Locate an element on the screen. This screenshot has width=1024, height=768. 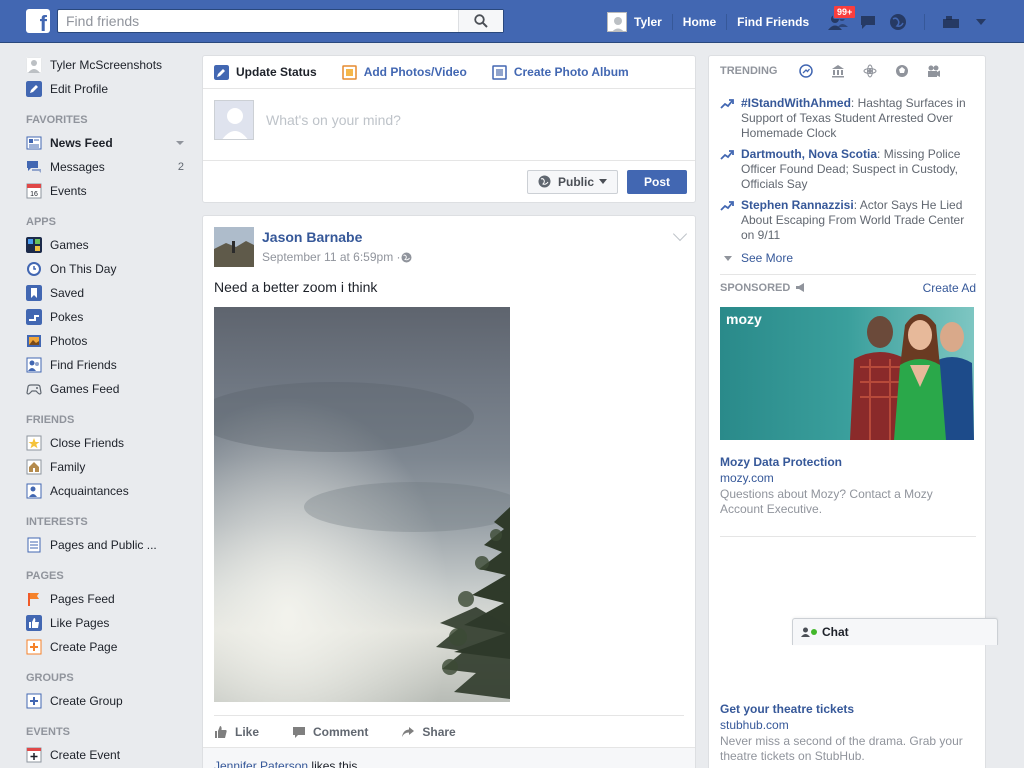
trending-see-more-link: See More is located at coordinates (758, 258).